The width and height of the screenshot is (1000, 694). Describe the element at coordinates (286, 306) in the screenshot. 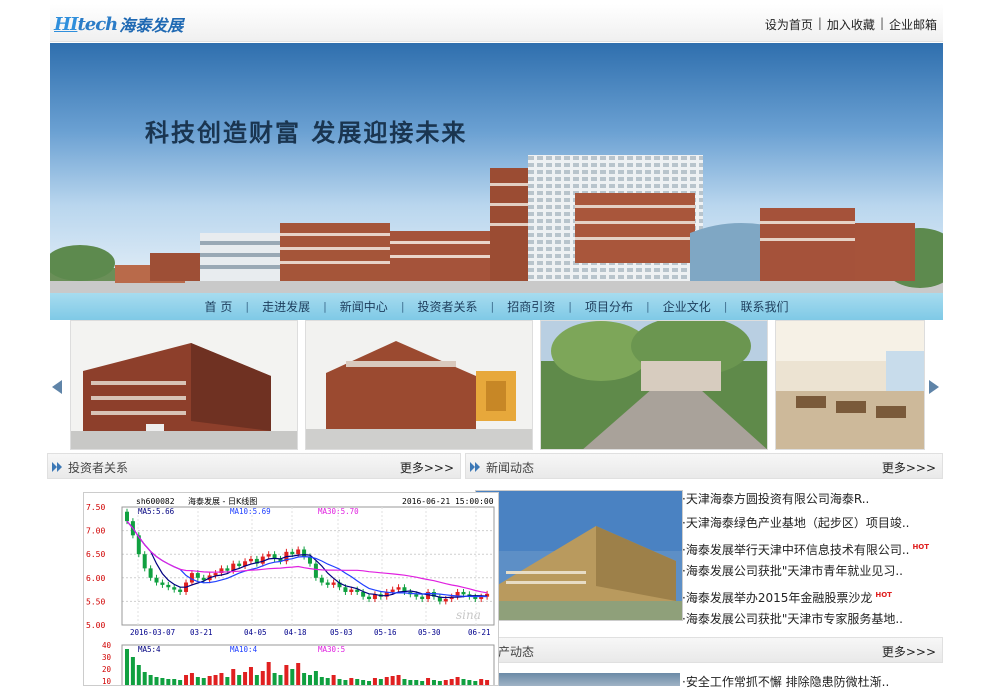

I see `nav-about: 走进发展` at that location.